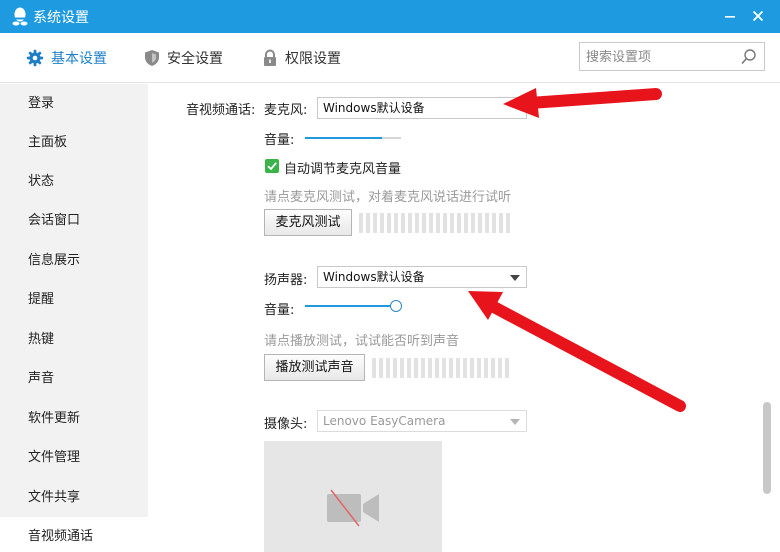 This screenshot has width=780, height=552. I want to click on tab-permission-settings: 权限设置, so click(301, 58).